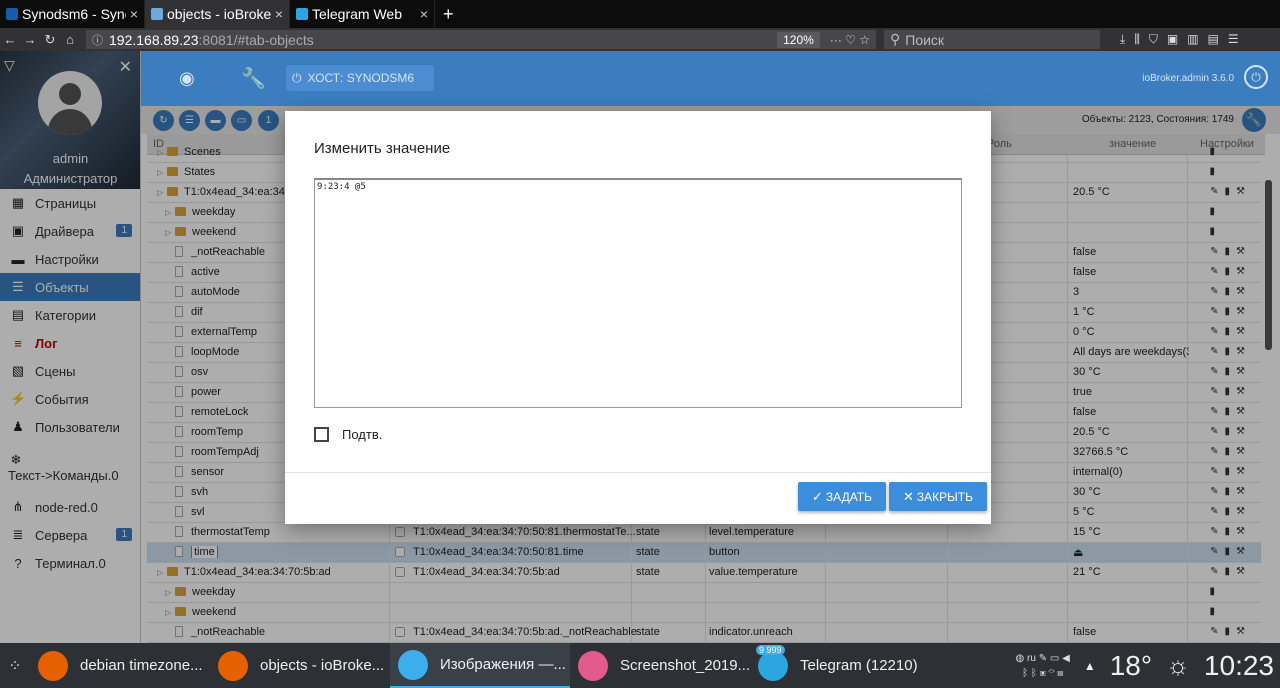  Describe the element at coordinates (1188, 78) in the screenshot. I see `version-label: ioBroker.admin 3.6.0` at that location.